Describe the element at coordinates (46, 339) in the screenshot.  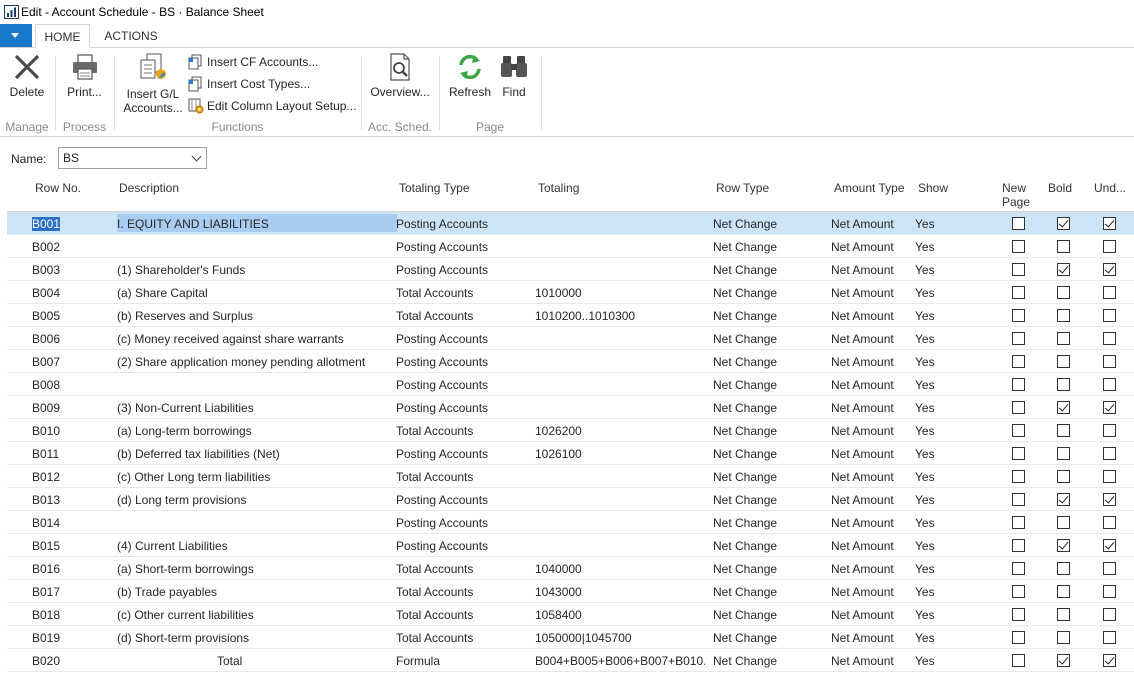
I see `cell-row-no: B006` at that location.